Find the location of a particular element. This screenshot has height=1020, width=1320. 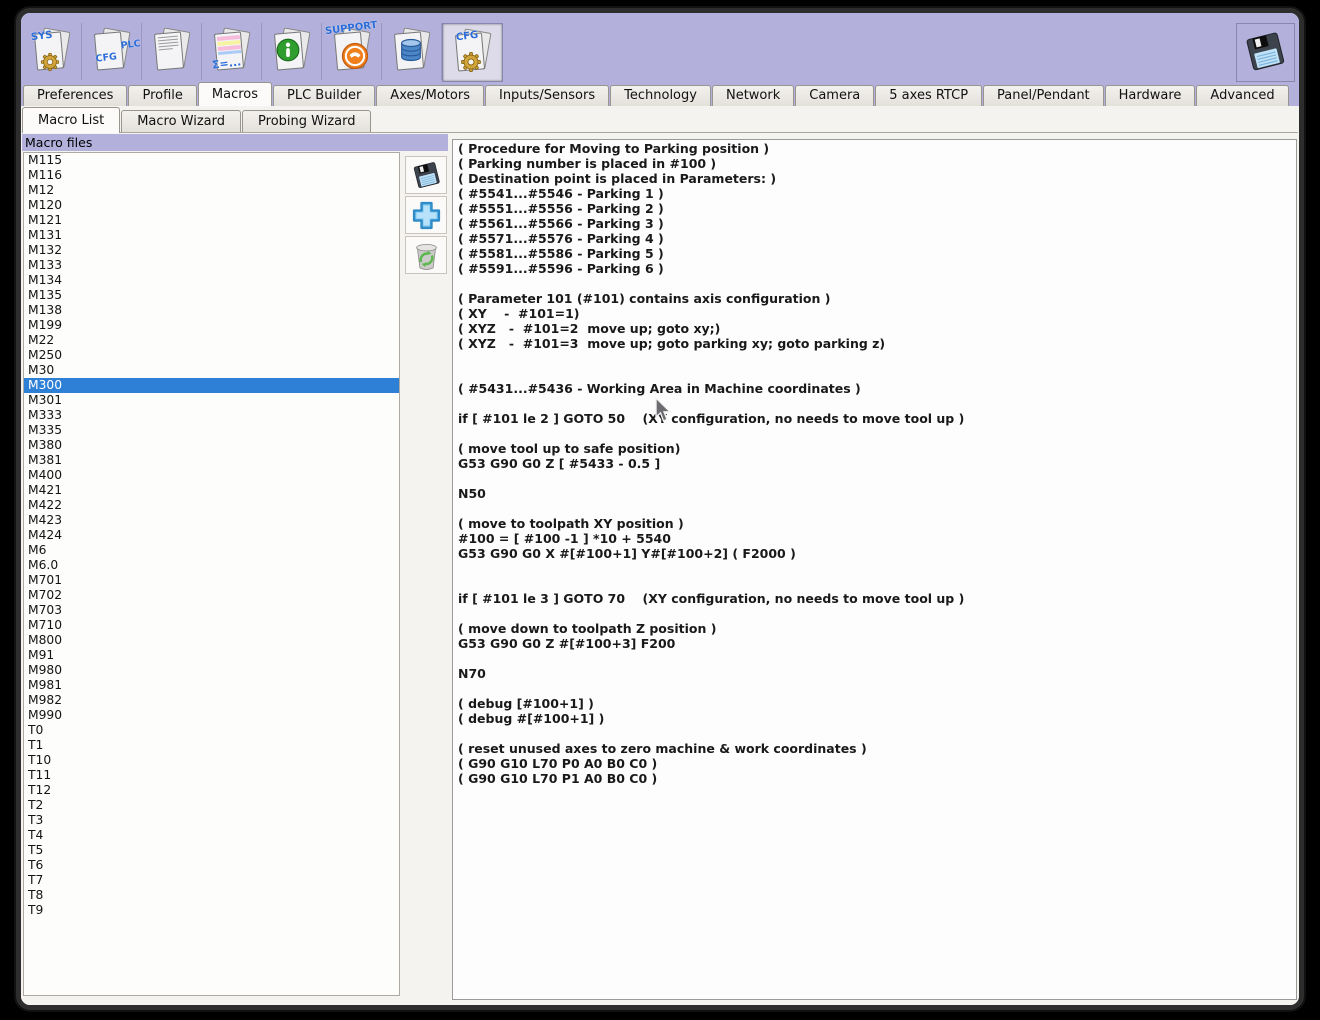

list-item: M421 is located at coordinates (211, 490).